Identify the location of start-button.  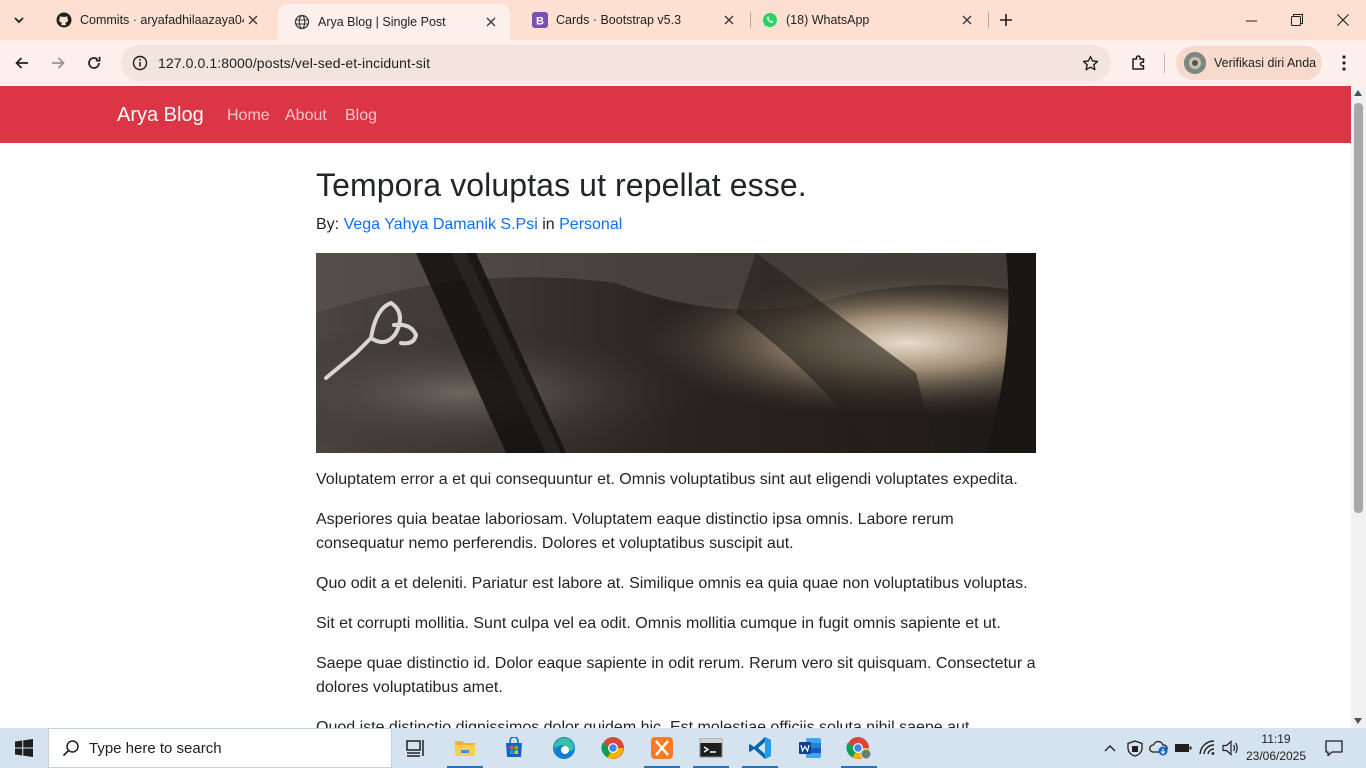
(24, 748).